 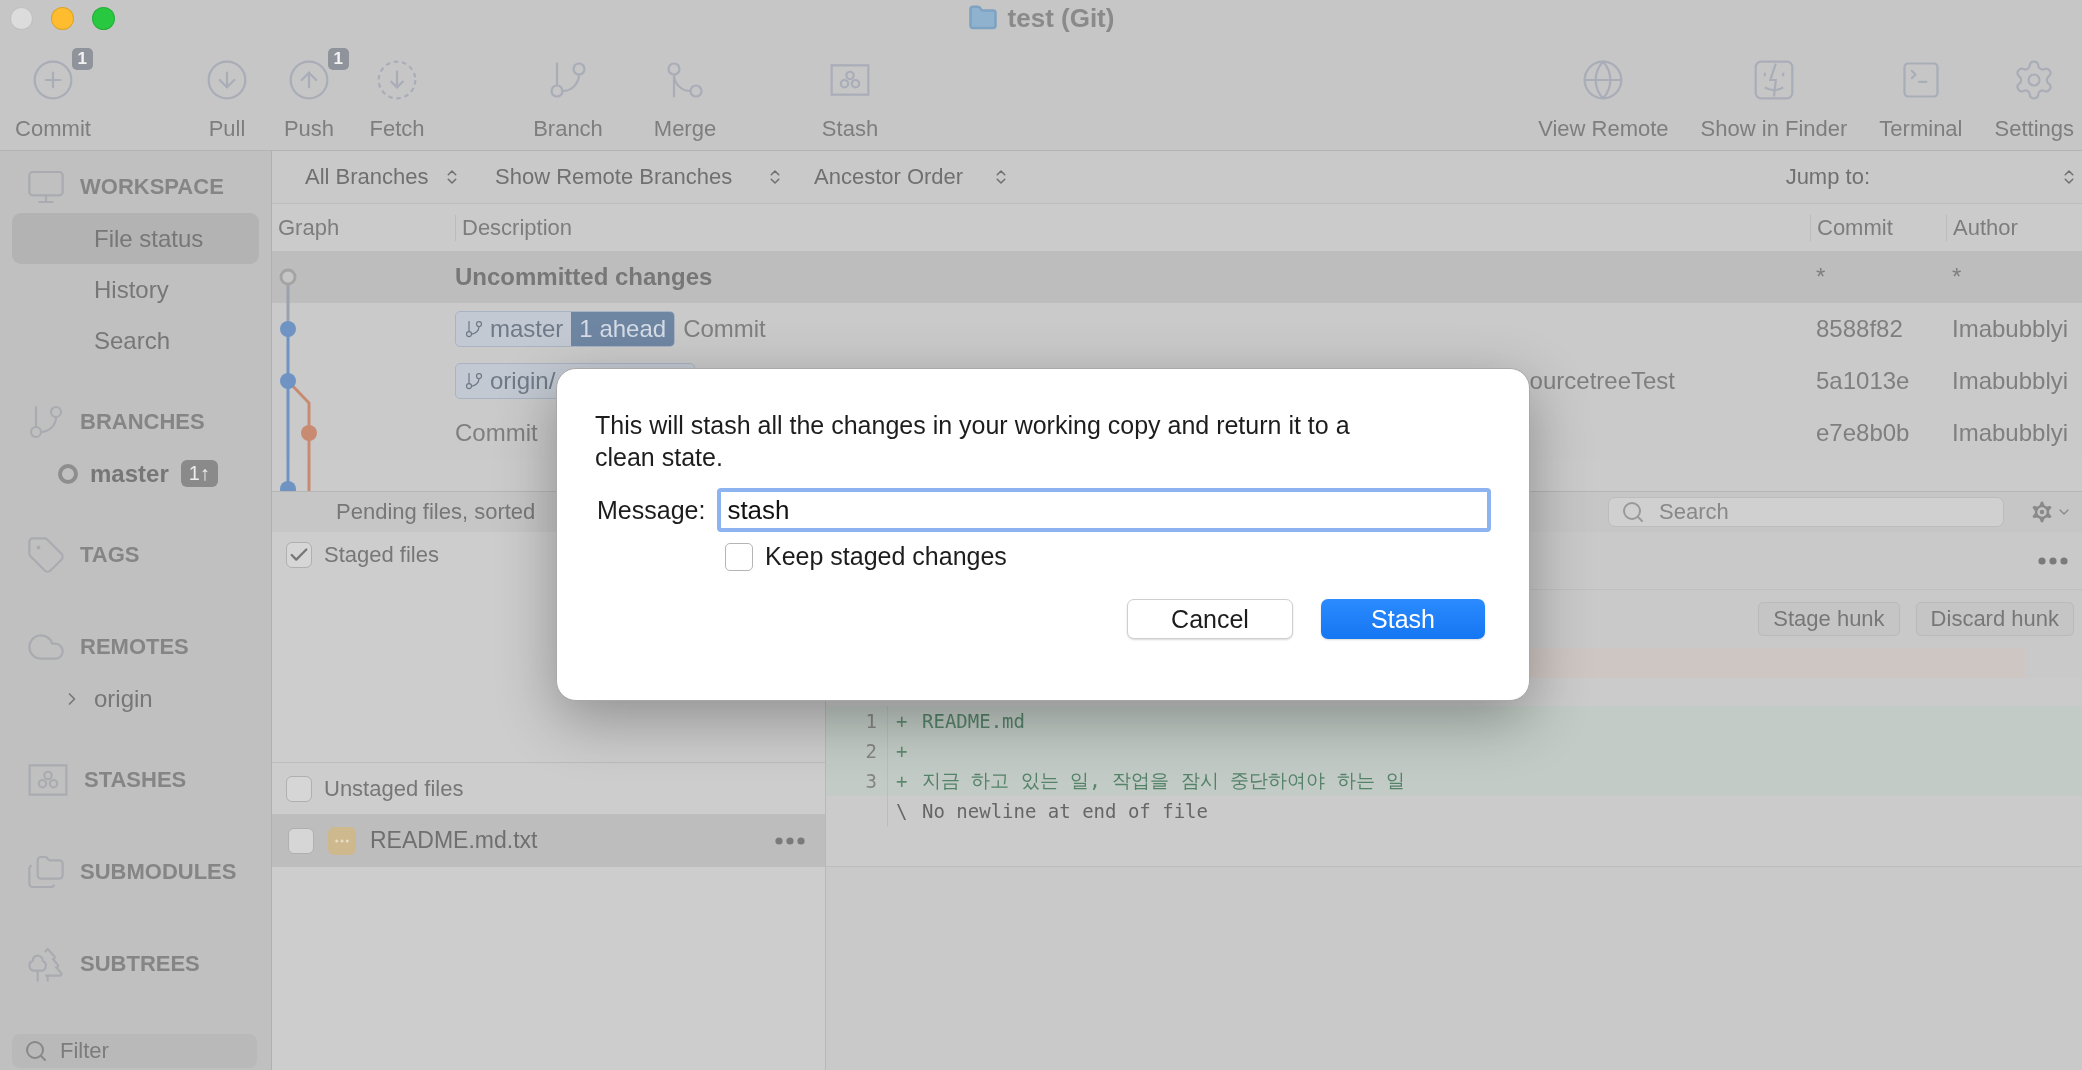 What do you see at coordinates (454, 840) in the screenshot?
I see `file-name: README.md.txt` at bounding box center [454, 840].